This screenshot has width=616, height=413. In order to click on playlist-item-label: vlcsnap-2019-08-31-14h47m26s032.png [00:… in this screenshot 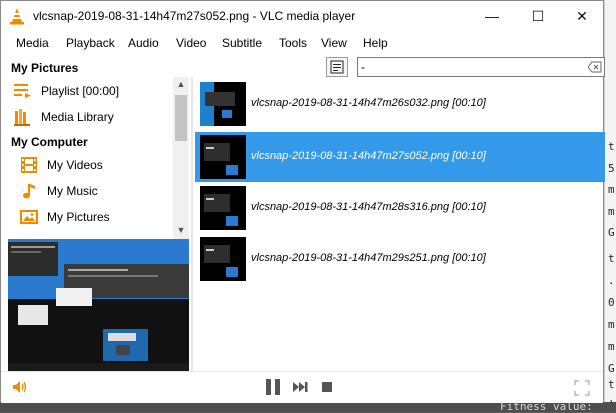, I will do `click(368, 103)`.